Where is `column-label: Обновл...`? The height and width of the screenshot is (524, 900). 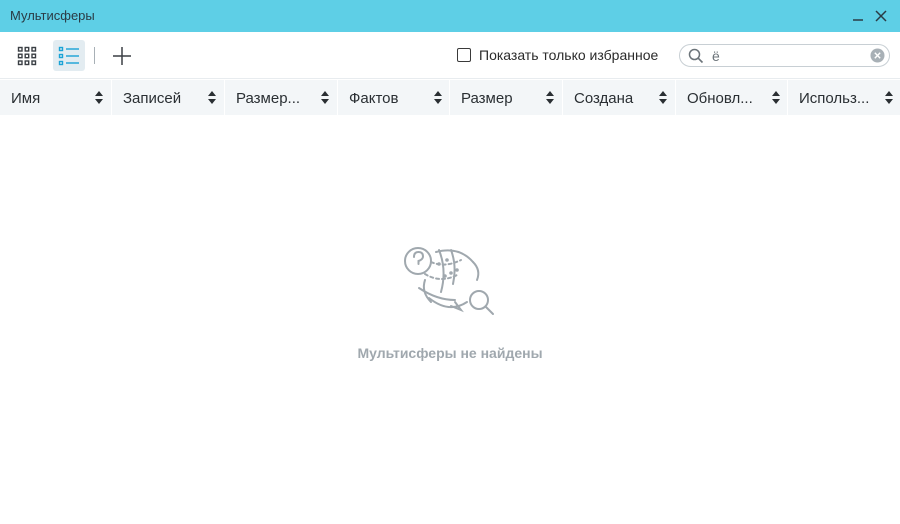
column-label: Обновл... is located at coordinates (720, 98).